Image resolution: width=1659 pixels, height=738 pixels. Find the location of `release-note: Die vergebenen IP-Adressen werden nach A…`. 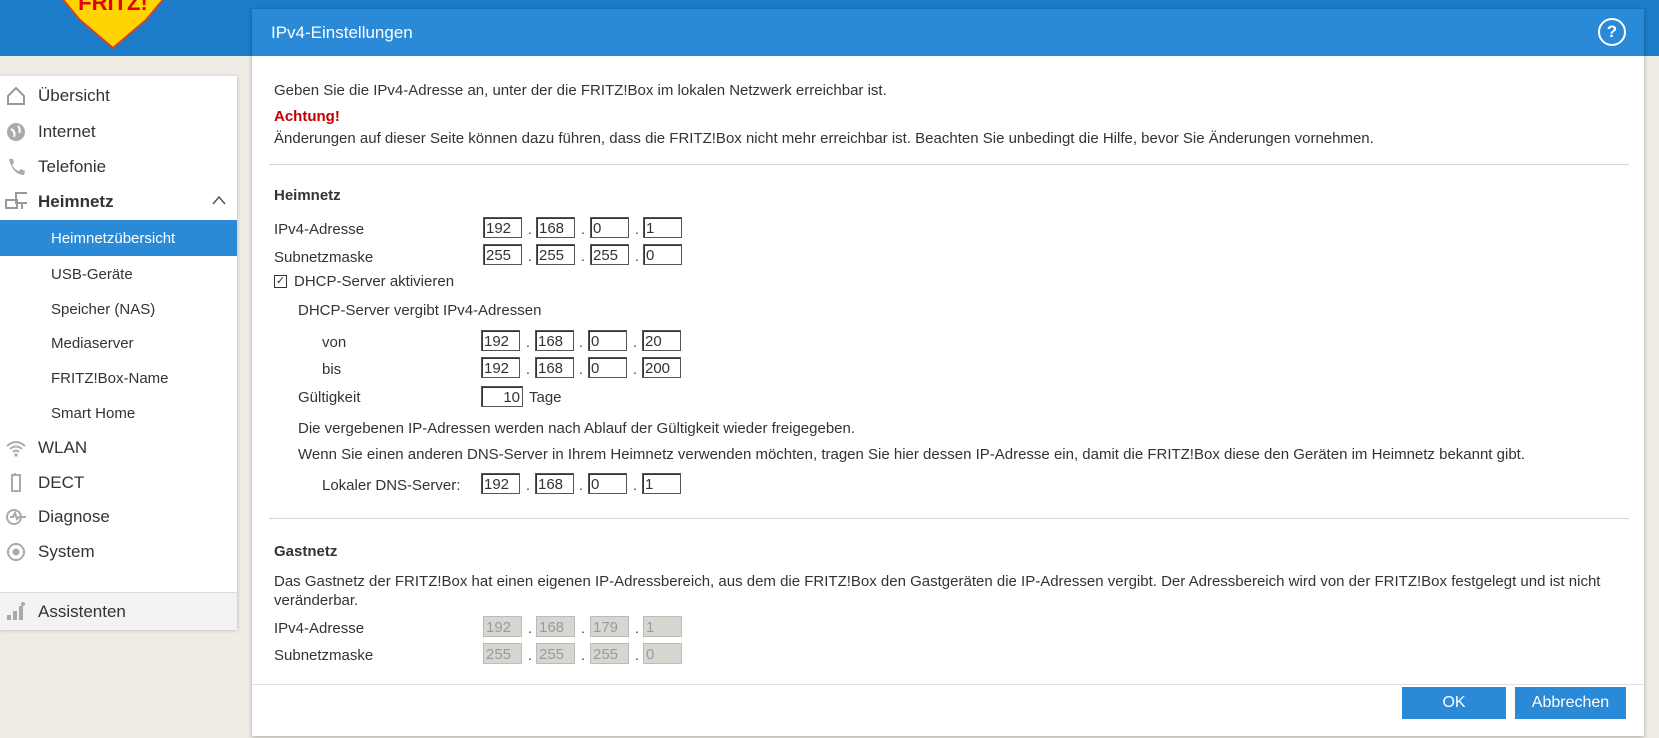

release-note: Die vergebenen IP-Adressen werden nach A… is located at coordinates (577, 428).